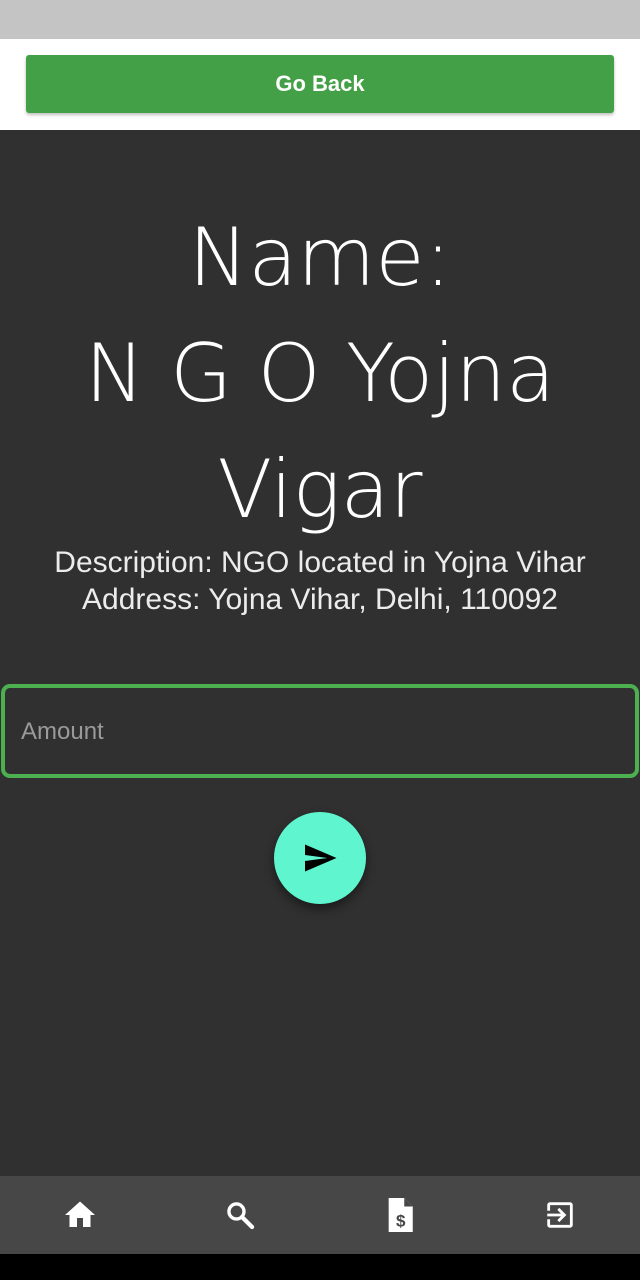 The image size is (640, 1280). What do you see at coordinates (320, 599) in the screenshot?
I see `ngo-address: Address: Yojna Vihar, Delhi, 110092` at bounding box center [320, 599].